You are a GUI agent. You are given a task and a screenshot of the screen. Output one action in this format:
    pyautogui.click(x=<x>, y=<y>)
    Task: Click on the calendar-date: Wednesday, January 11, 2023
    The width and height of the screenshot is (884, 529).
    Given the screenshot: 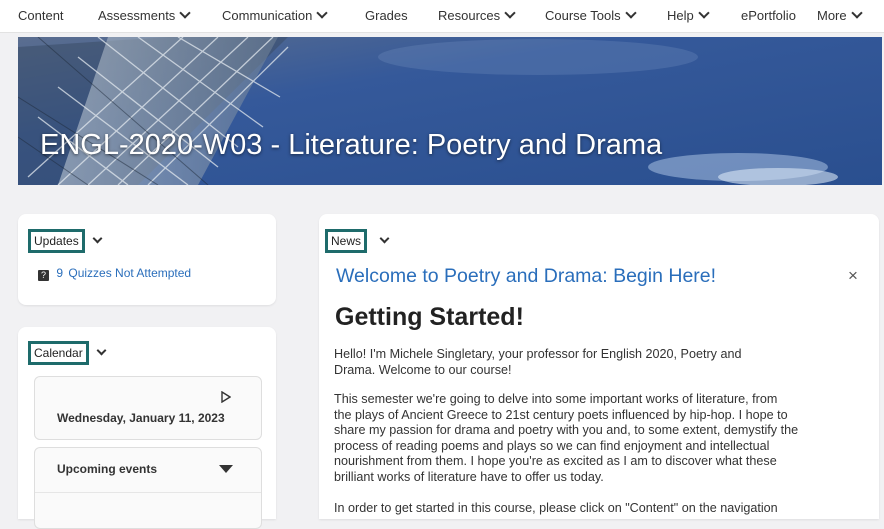 What is the action you would take?
    pyautogui.click(x=141, y=418)
    